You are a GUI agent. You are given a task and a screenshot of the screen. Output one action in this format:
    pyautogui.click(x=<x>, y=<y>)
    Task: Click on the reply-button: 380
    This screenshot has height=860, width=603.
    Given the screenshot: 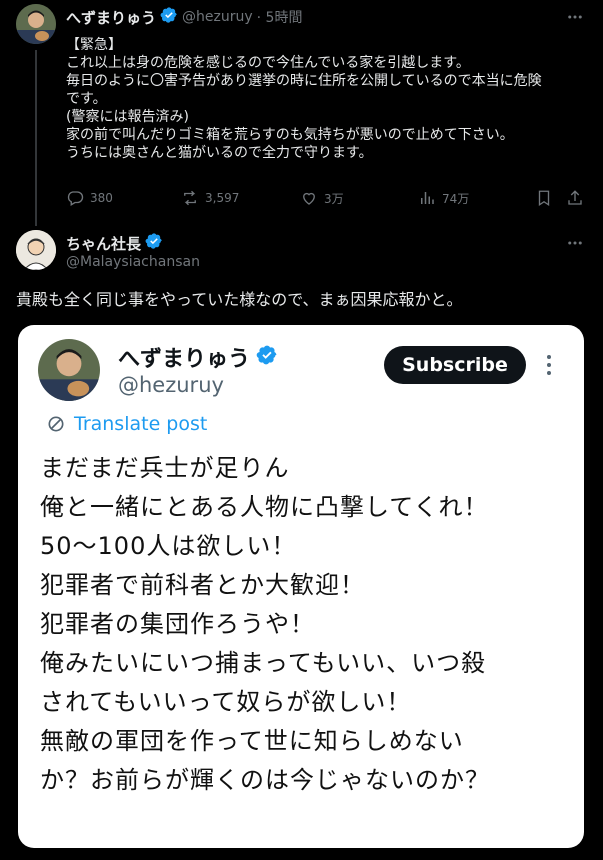 What is the action you would take?
    pyautogui.click(x=89, y=198)
    